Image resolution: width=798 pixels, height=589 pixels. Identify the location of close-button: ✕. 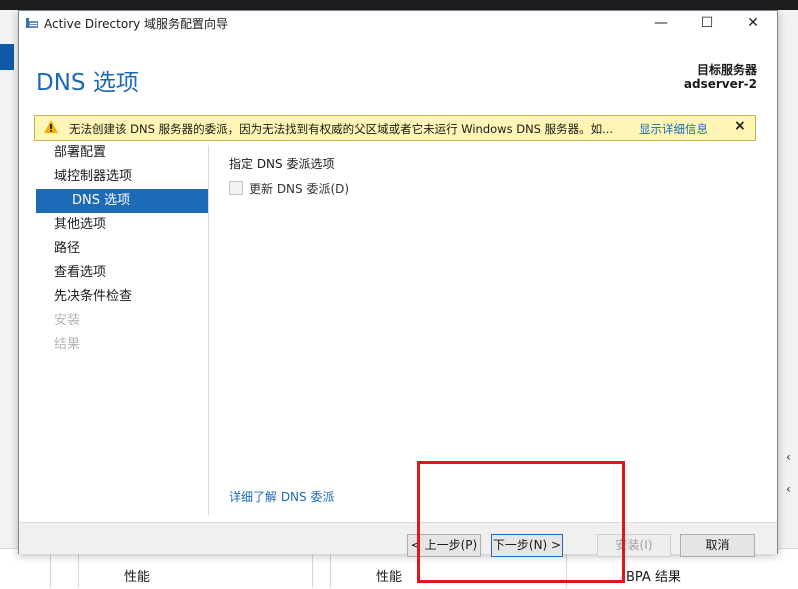
(753, 23).